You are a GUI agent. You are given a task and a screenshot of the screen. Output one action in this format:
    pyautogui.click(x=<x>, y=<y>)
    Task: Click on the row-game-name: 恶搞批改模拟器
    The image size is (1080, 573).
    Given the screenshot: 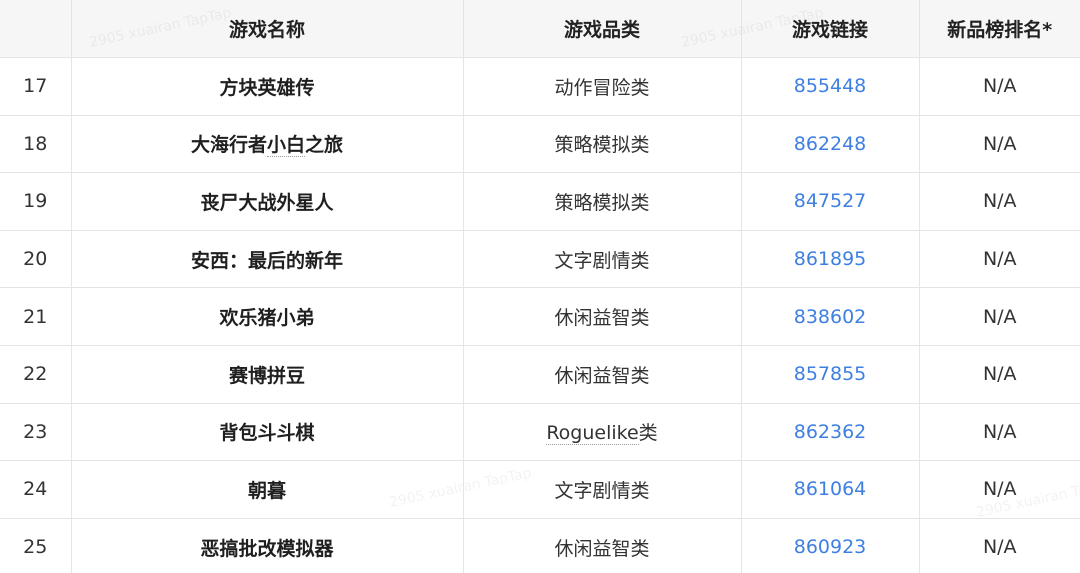 What is the action you would take?
    pyautogui.click(x=267, y=545)
    